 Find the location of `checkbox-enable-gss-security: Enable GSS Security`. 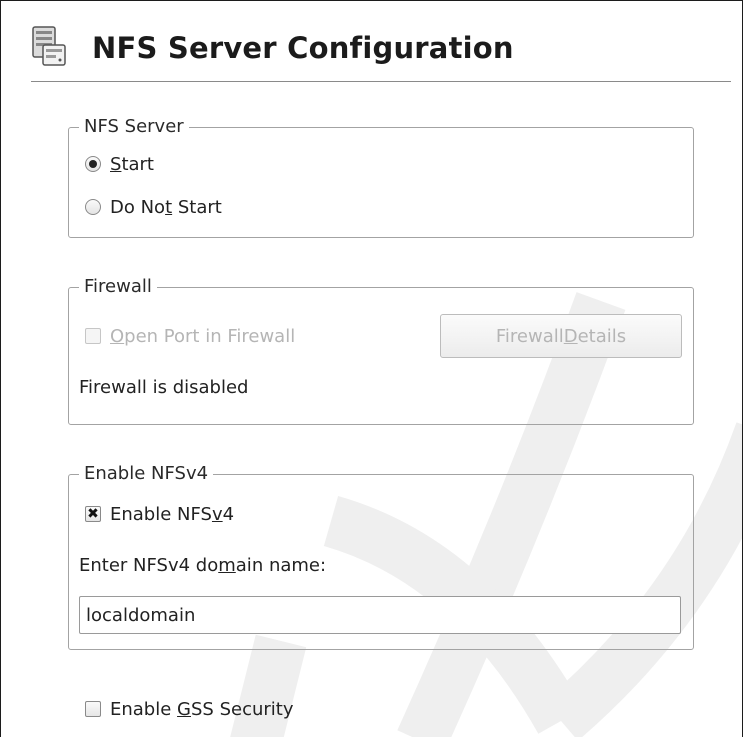

checkbox-enable-gss-security: Enable GSS Security is located at coordinates (189, 709).